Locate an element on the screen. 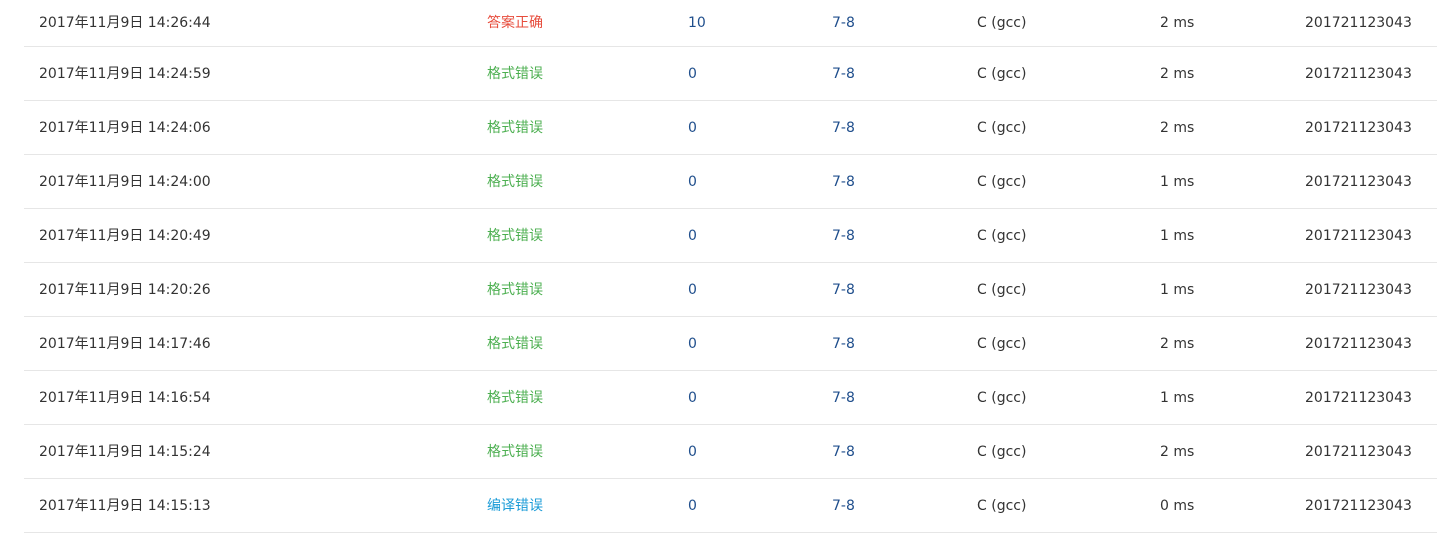  submit-time: 2017年11月9日 14:15:24 is located at coordinates (125, 451).